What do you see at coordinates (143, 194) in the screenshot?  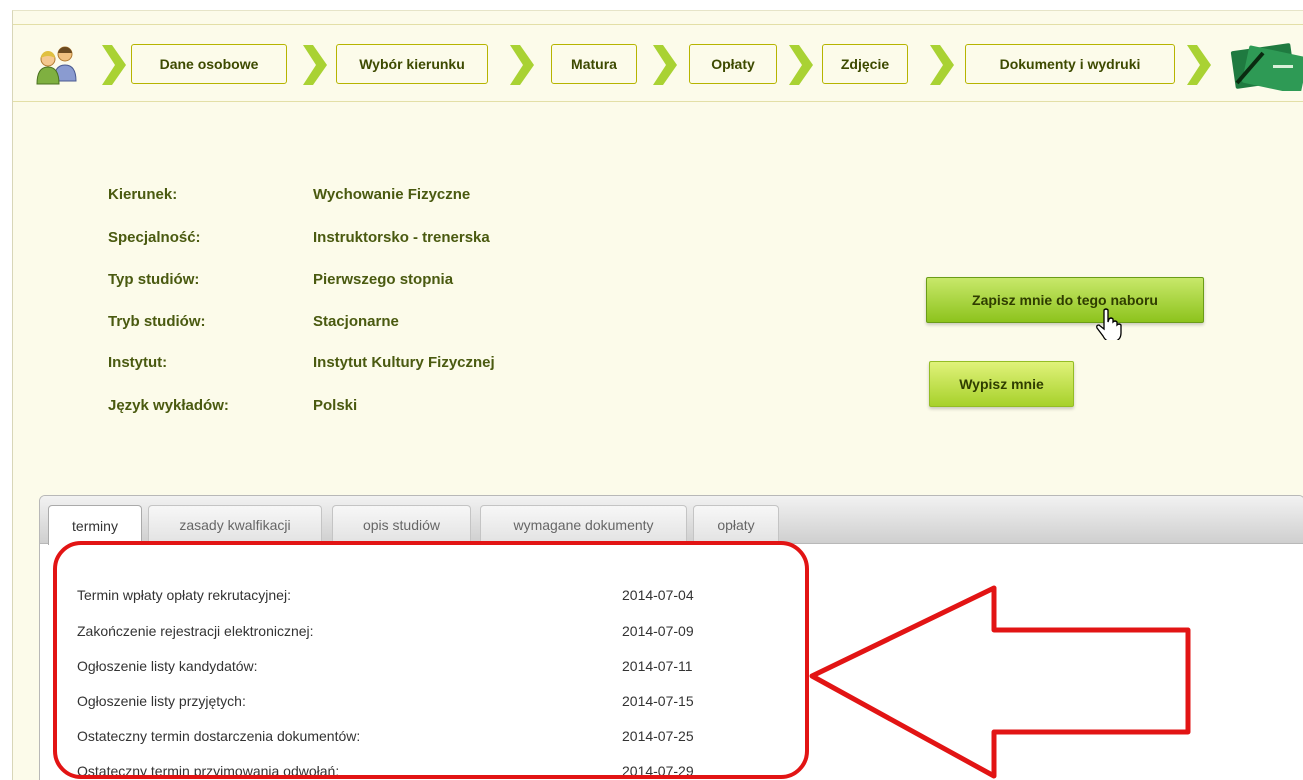 I see `info-label: Kierunek:` at bounding box center [143, 194].